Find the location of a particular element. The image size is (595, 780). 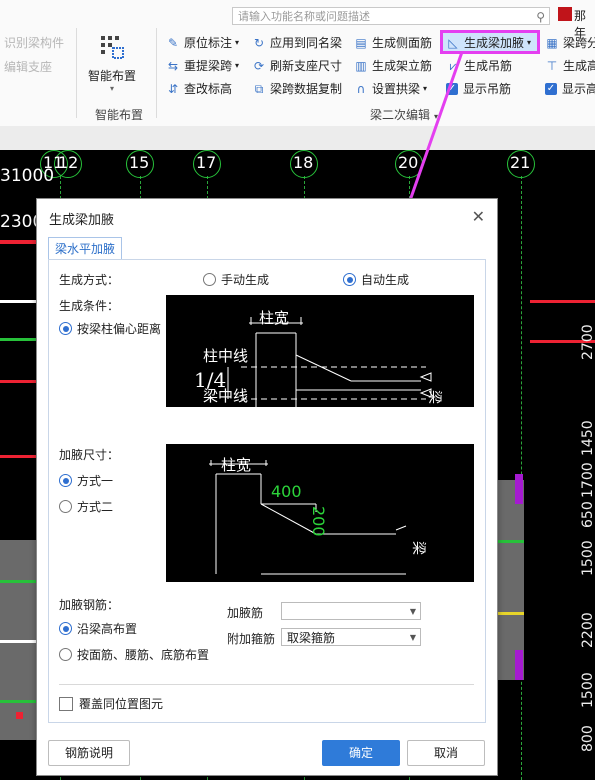

col-center-label: 柱中线 is located at coordinates (226, 356).